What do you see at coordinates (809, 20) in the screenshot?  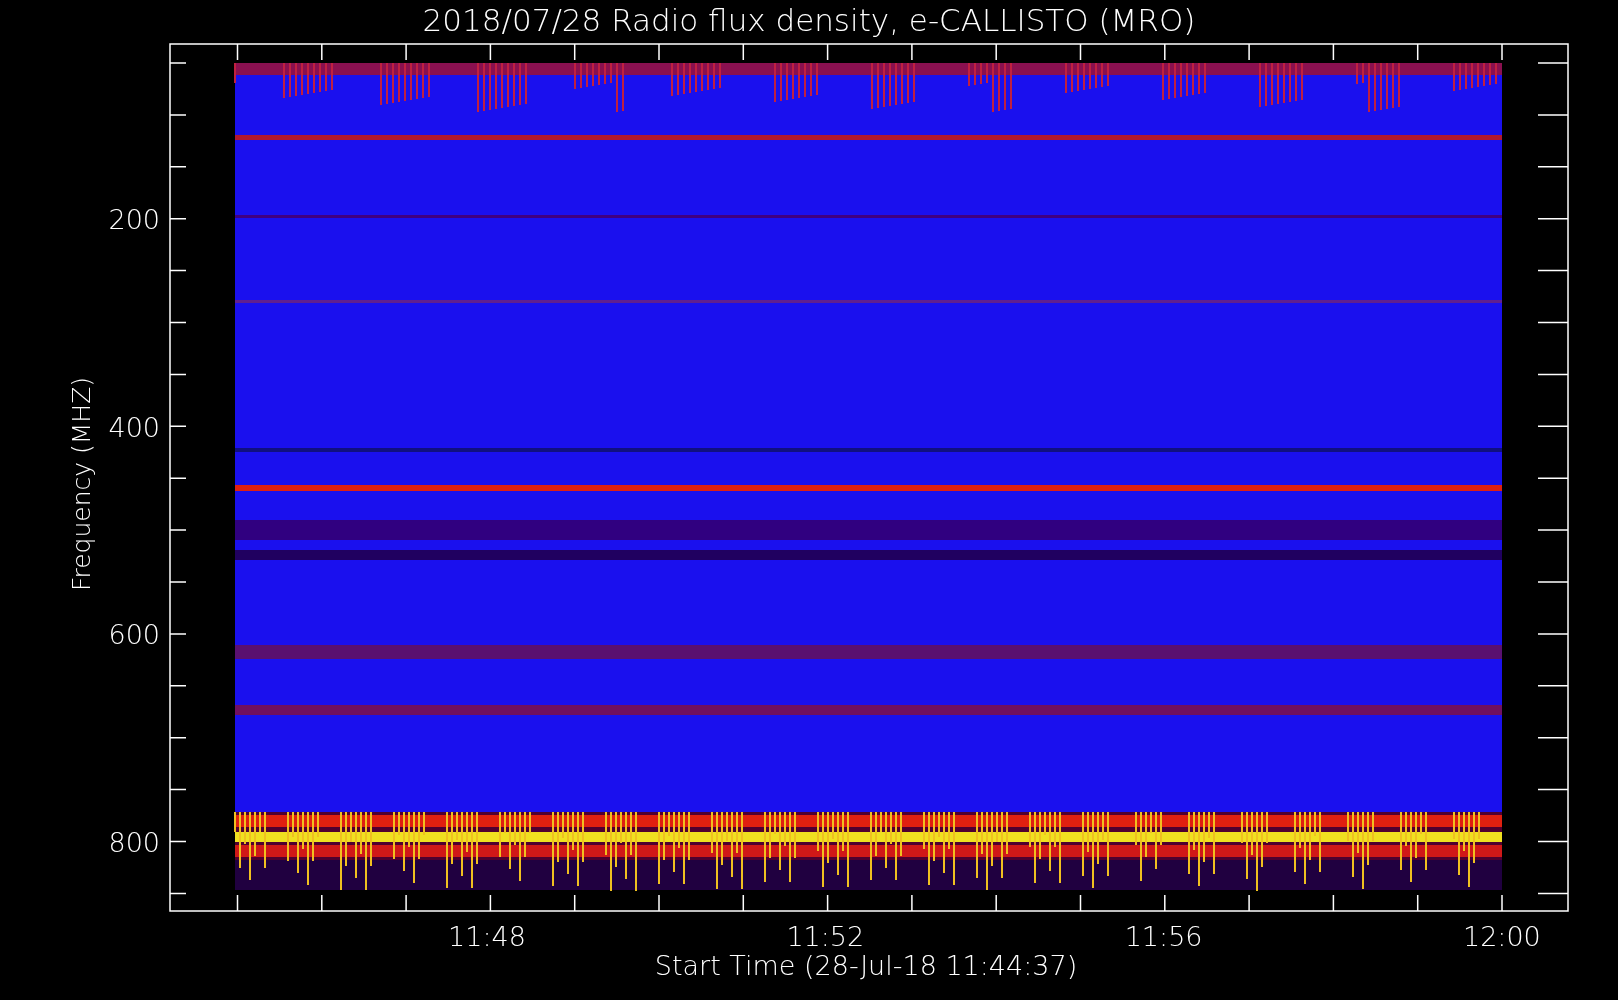 I see `chart-title: 2018/07/28 Radio flux density, e-CALLISTO (MRO)` at bounding box center [809, 20].